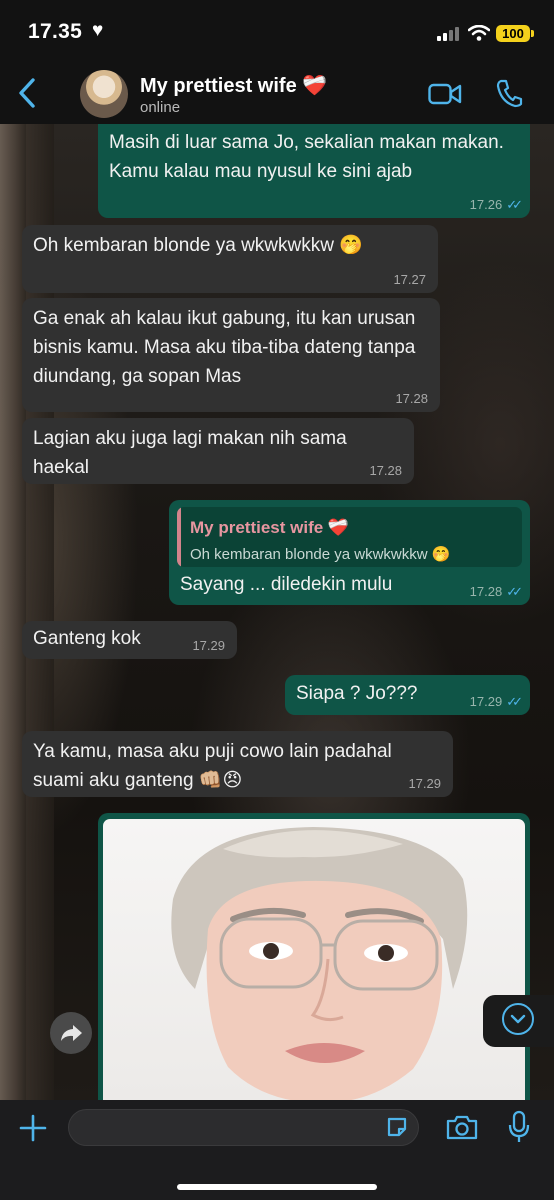 The height and width of the screenshot is (1200, 554). I want to click on chat-header: My prettiest wife ❤️‍🩹 online, so click(277, 95).